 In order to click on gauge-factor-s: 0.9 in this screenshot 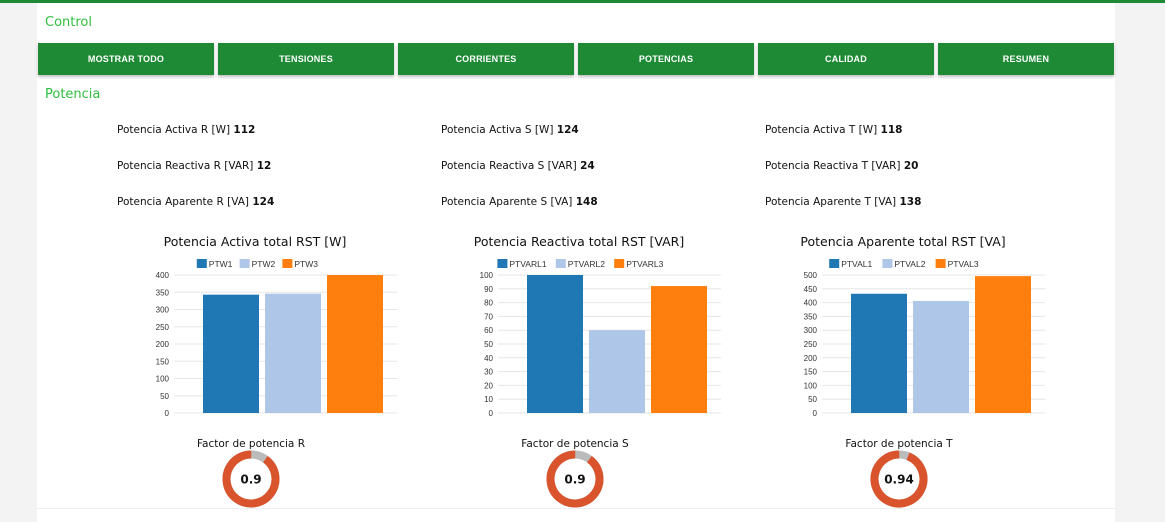, I will do `click(575, 479)`.